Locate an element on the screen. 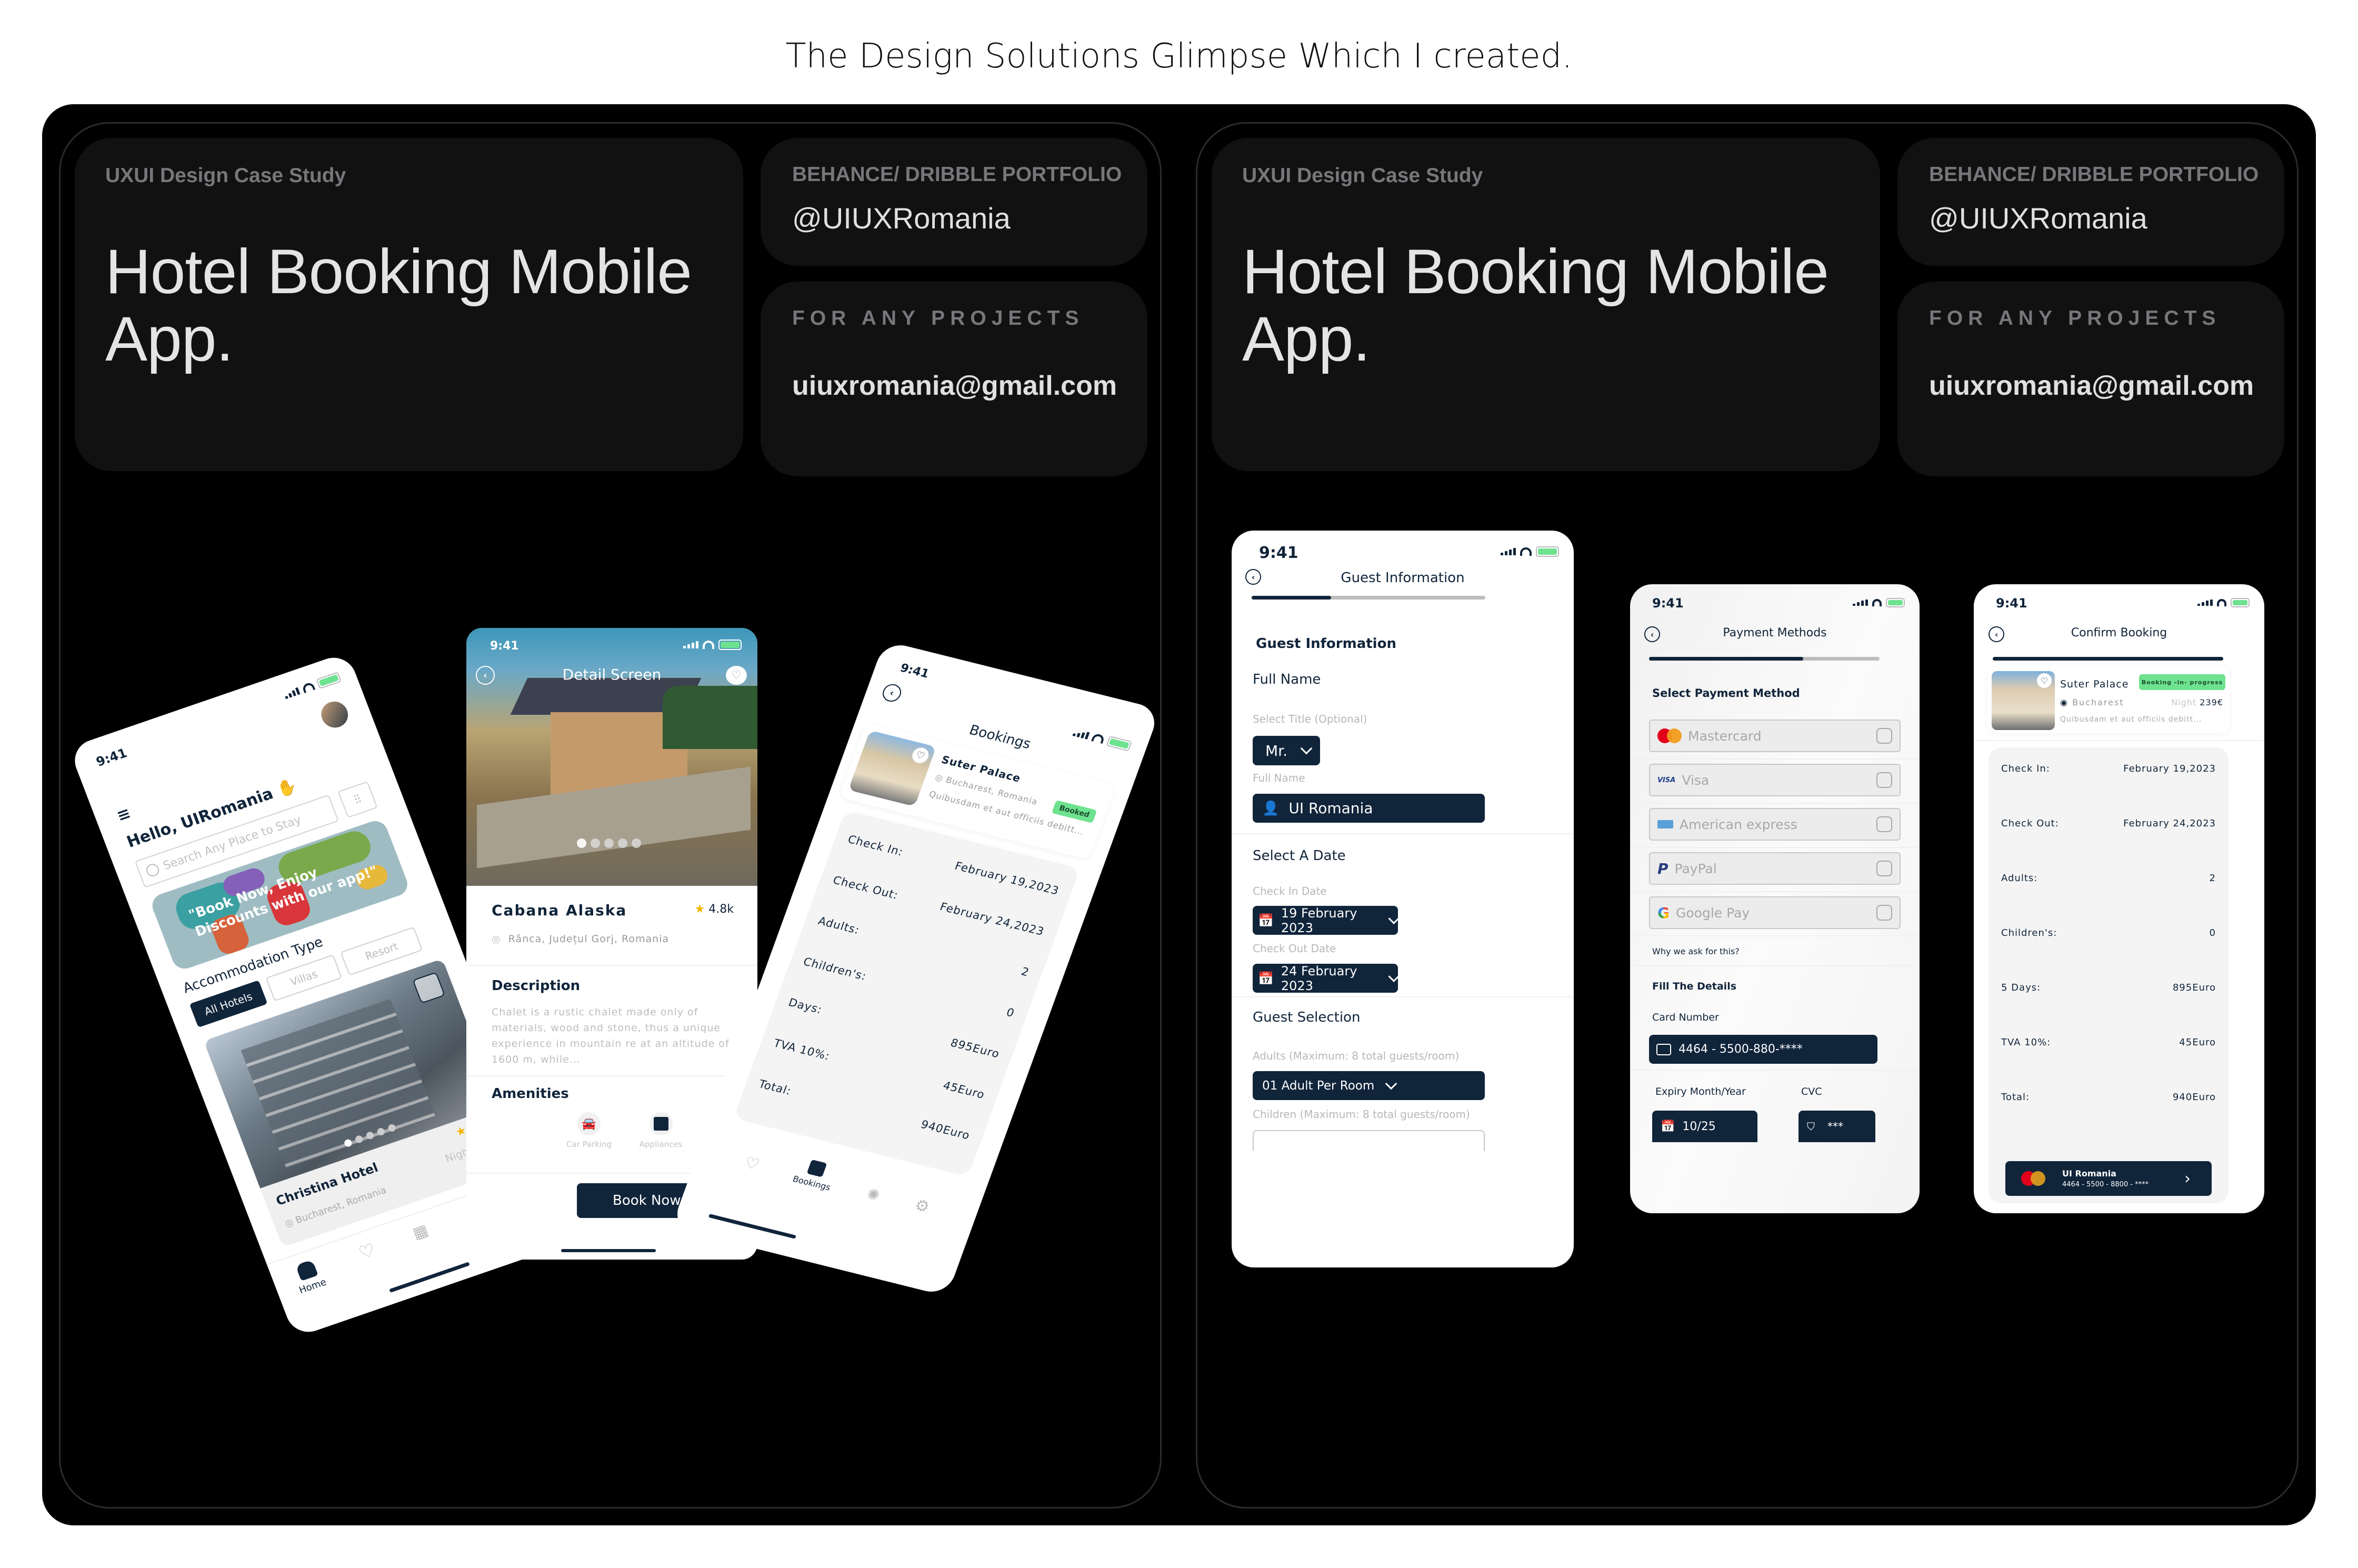  contact-card: FOR ANY PROJECTS uiuxromania@gmail.com is located at coordinates (954, 379).